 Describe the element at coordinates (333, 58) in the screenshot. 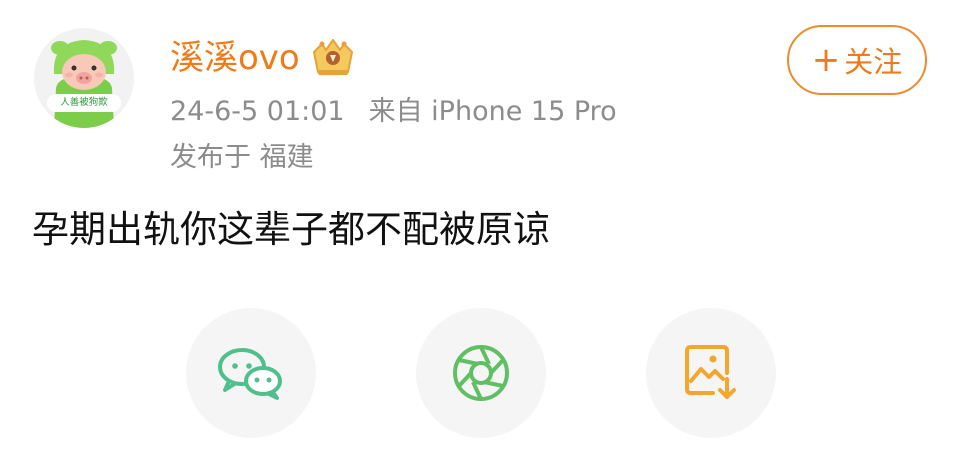

I see `vip-crown-icon` at that location.